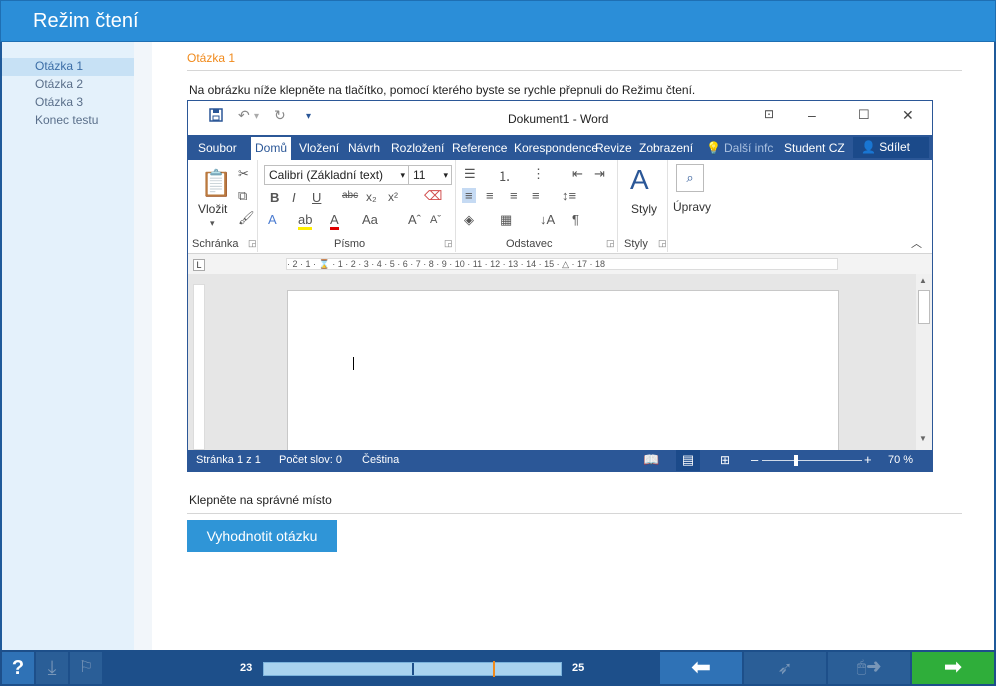  What do you see at coordinates (262, 536) in the screenshot?
I see `evaluate-button: Vyhodnotit otázku` at bounding box center [262, 536].